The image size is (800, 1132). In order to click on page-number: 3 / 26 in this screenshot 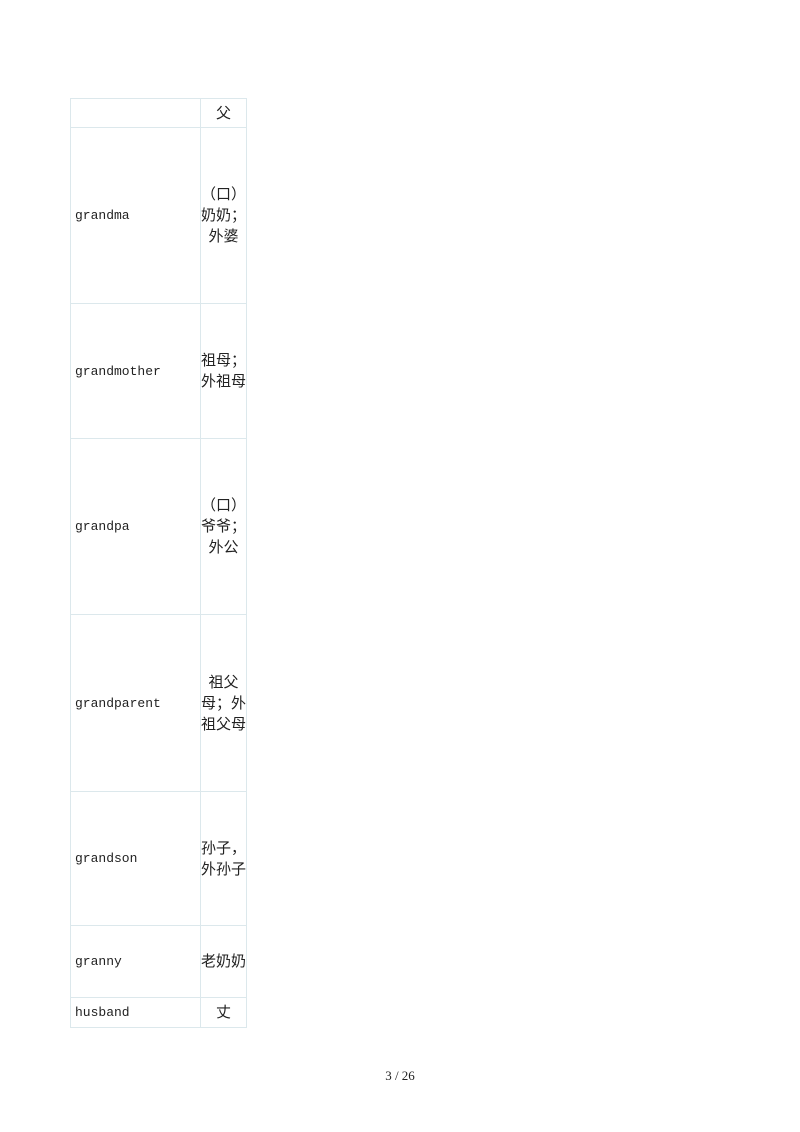, I will do `click(400, 1075)`.